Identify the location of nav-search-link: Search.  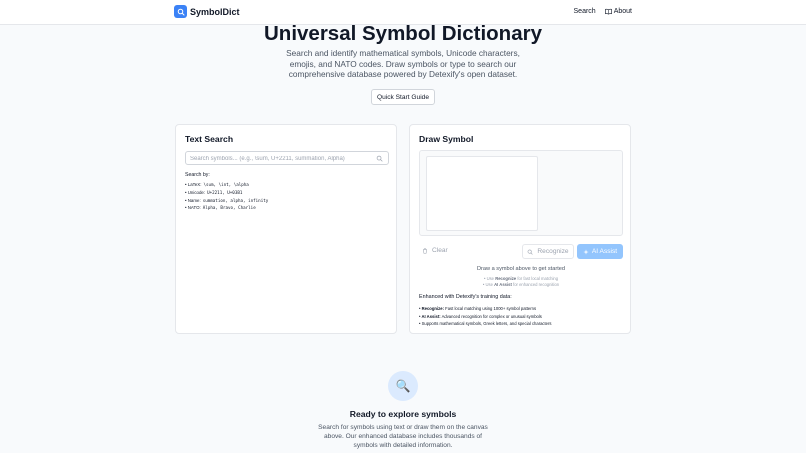
(585, 11).